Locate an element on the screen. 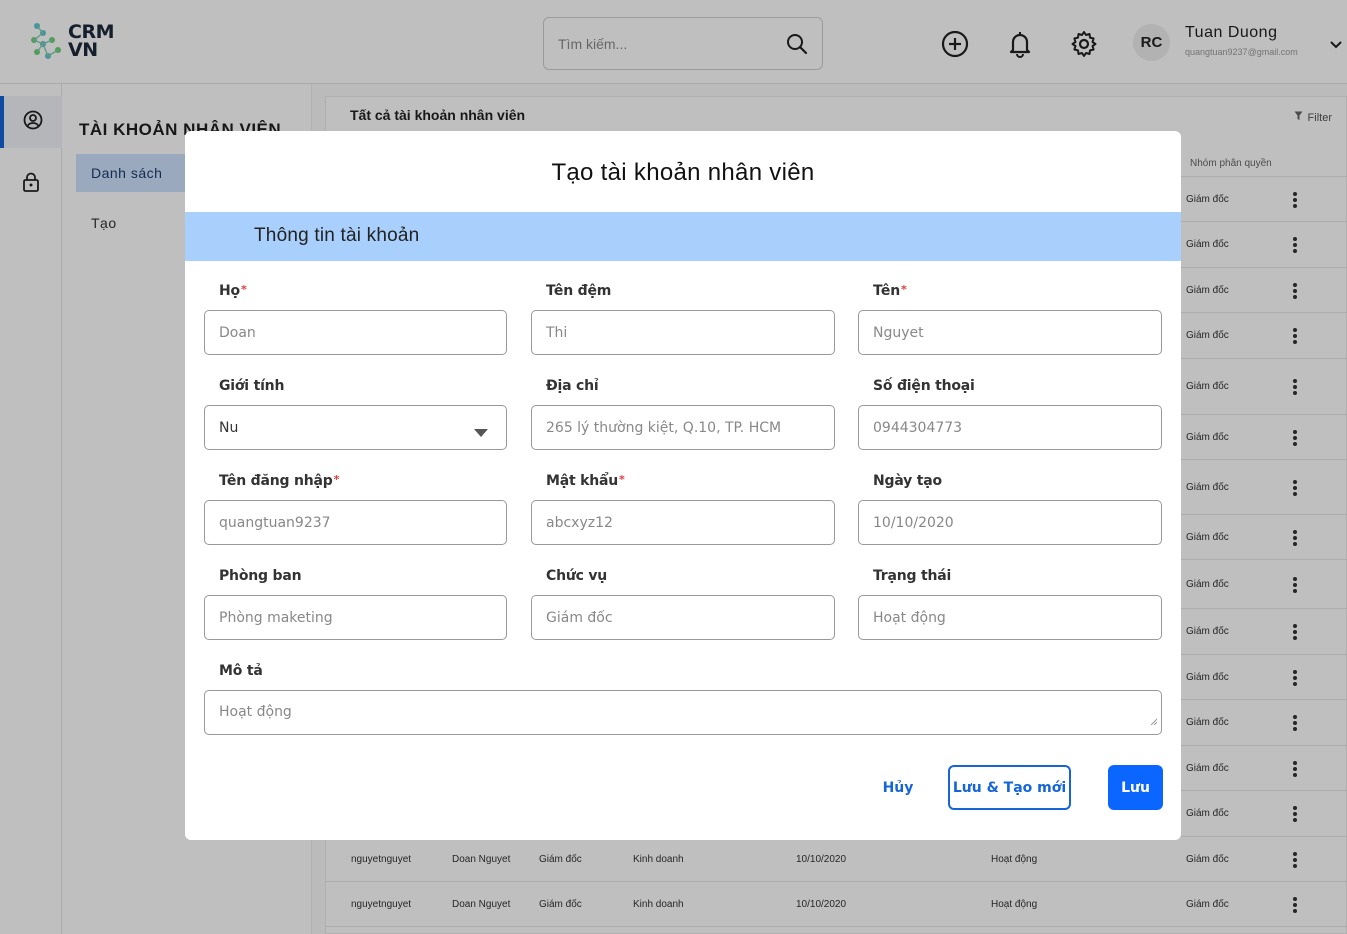  department-field is located at coordinates (355, 617).